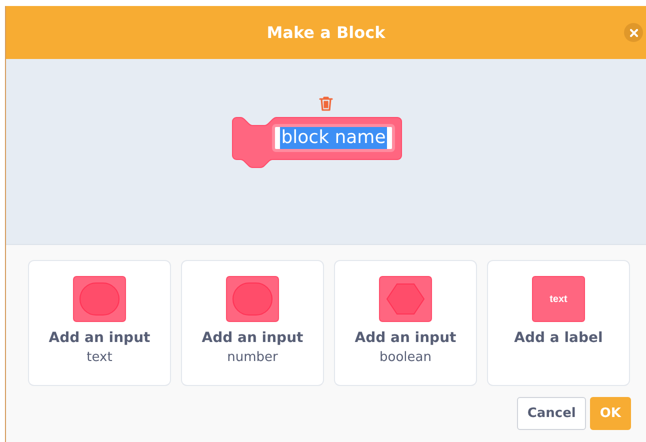 Image resolution: width=646 pixels, height=442 pixels. What do you see at coordinates (252, 357) in the screenshot?
I see `option-subtitle: number` at bounding box center [252, 357].